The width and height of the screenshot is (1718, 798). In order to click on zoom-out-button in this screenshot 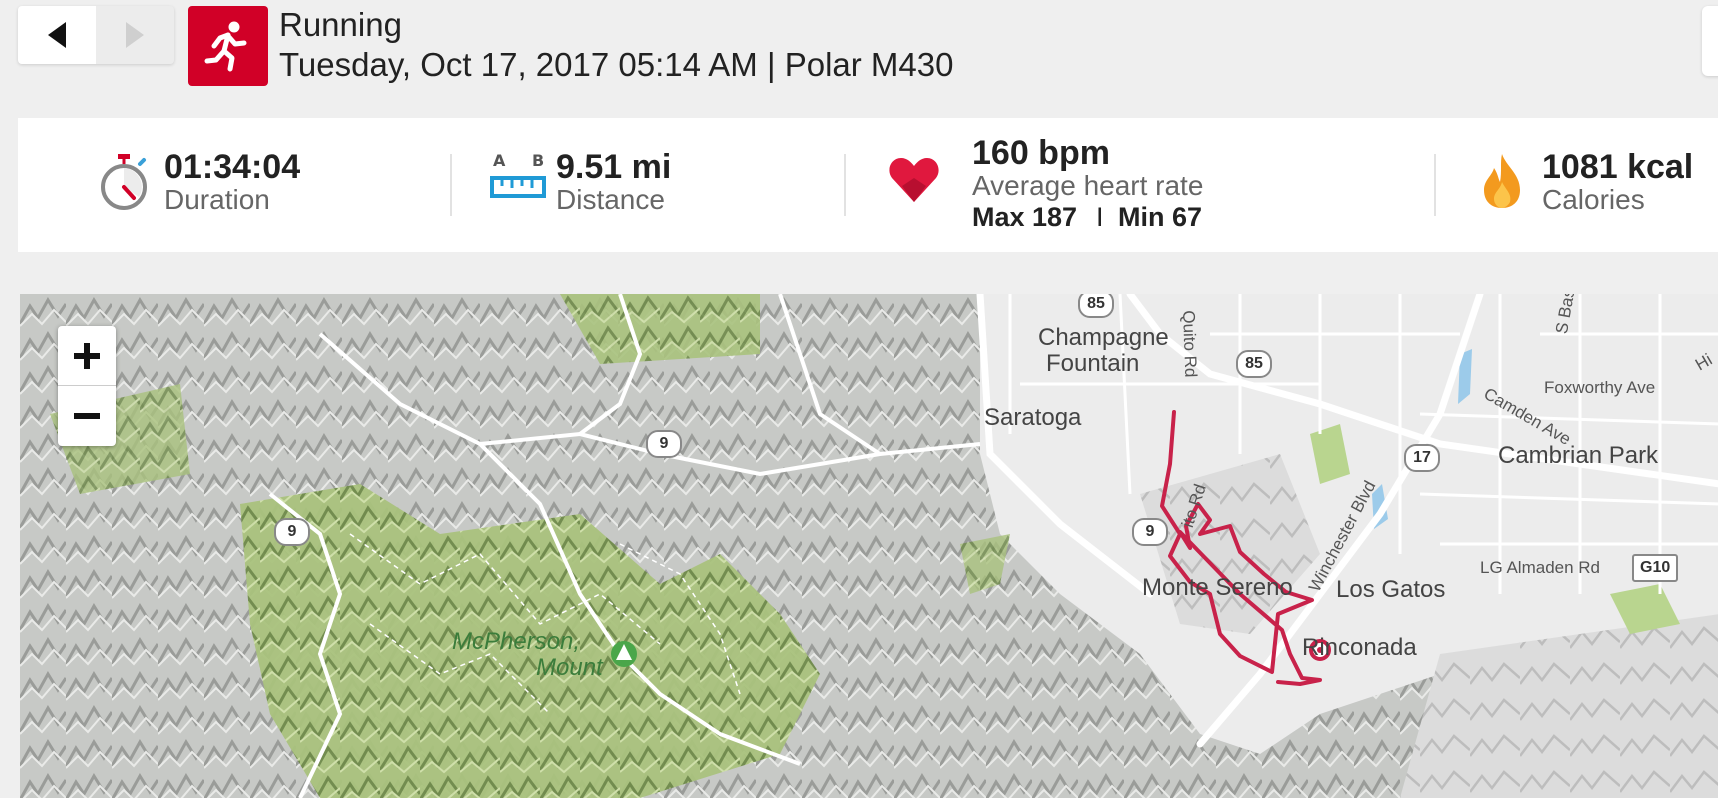, I will do `click(87, 415)`.